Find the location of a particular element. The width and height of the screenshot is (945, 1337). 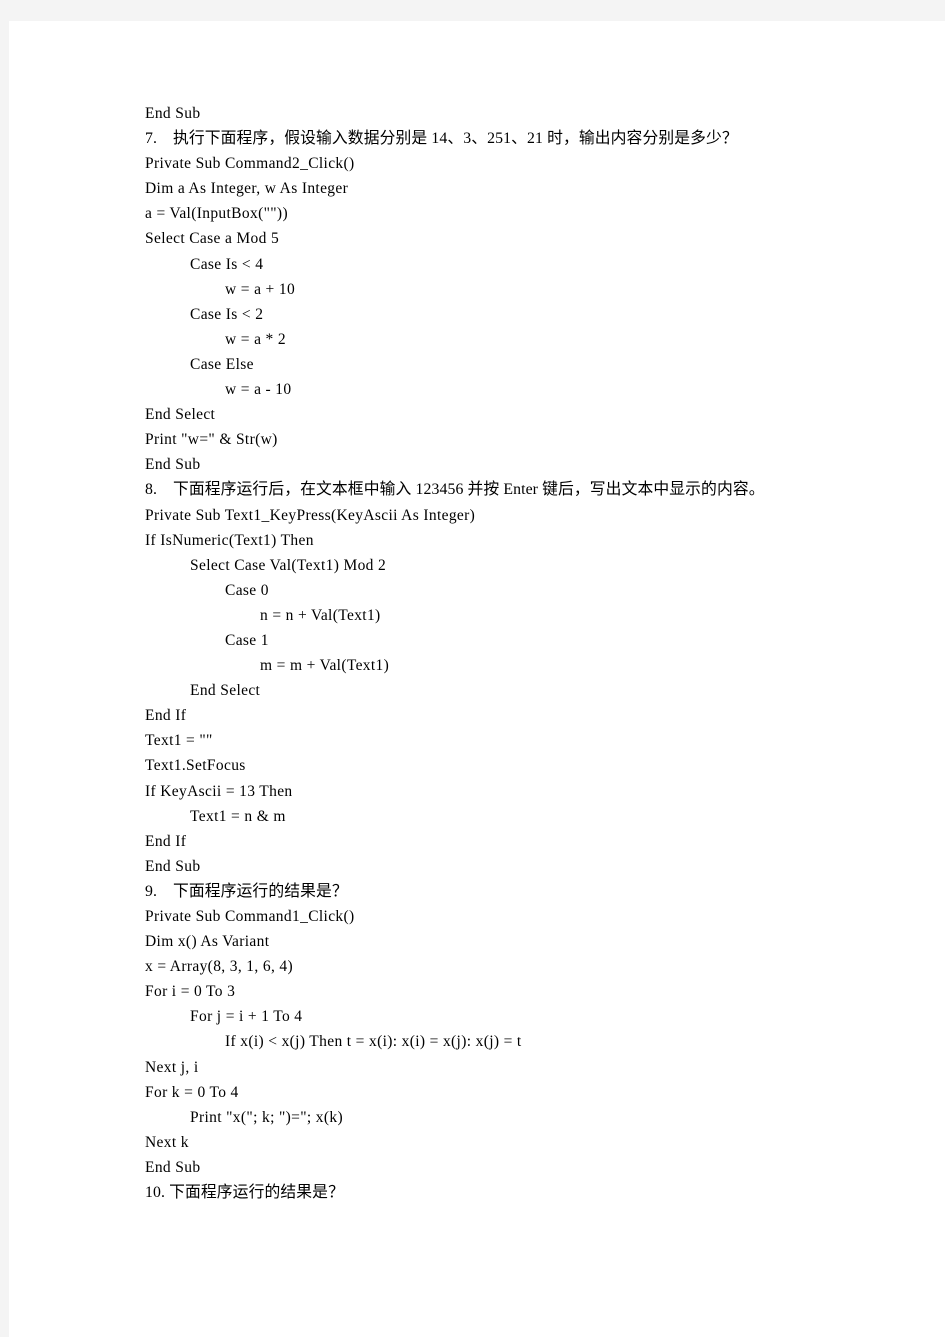

document-line: Case 1 is located at coordinates (247, 640).